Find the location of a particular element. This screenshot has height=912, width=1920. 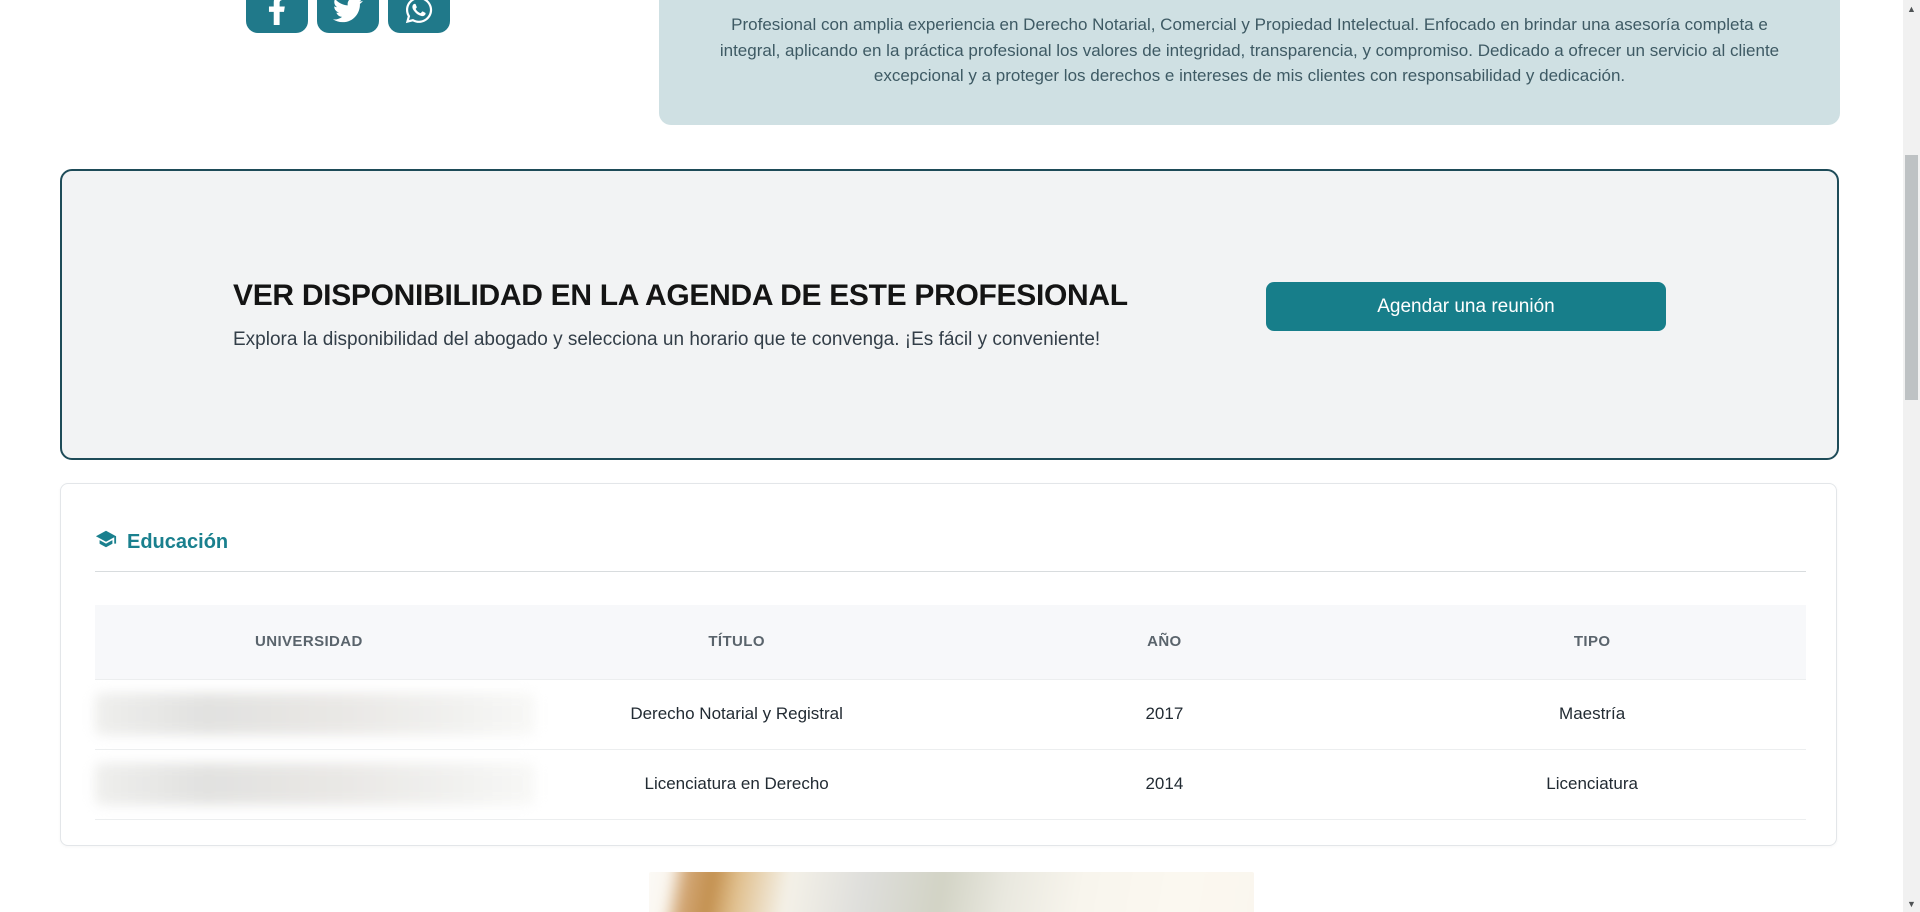

scrollbar-up-arrow: ▲ is located at coordinates (1911, 8).